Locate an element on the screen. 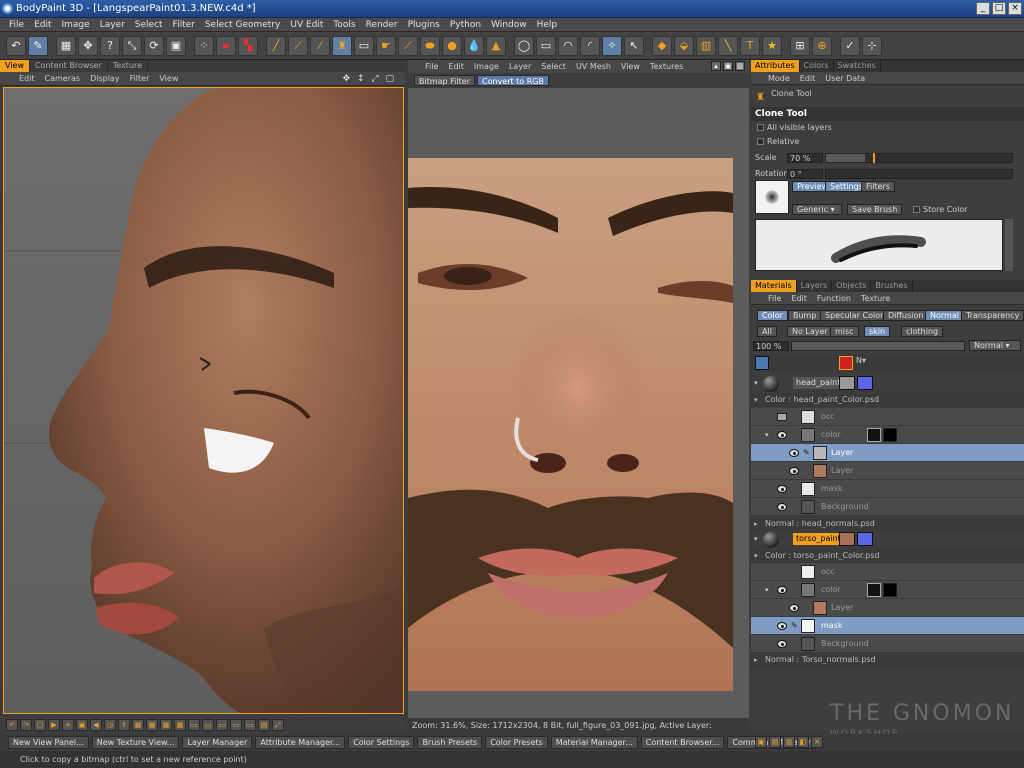 This screenshot has width=1024, height=768. layerset-skin: skin is located at coordinates (877, 331).